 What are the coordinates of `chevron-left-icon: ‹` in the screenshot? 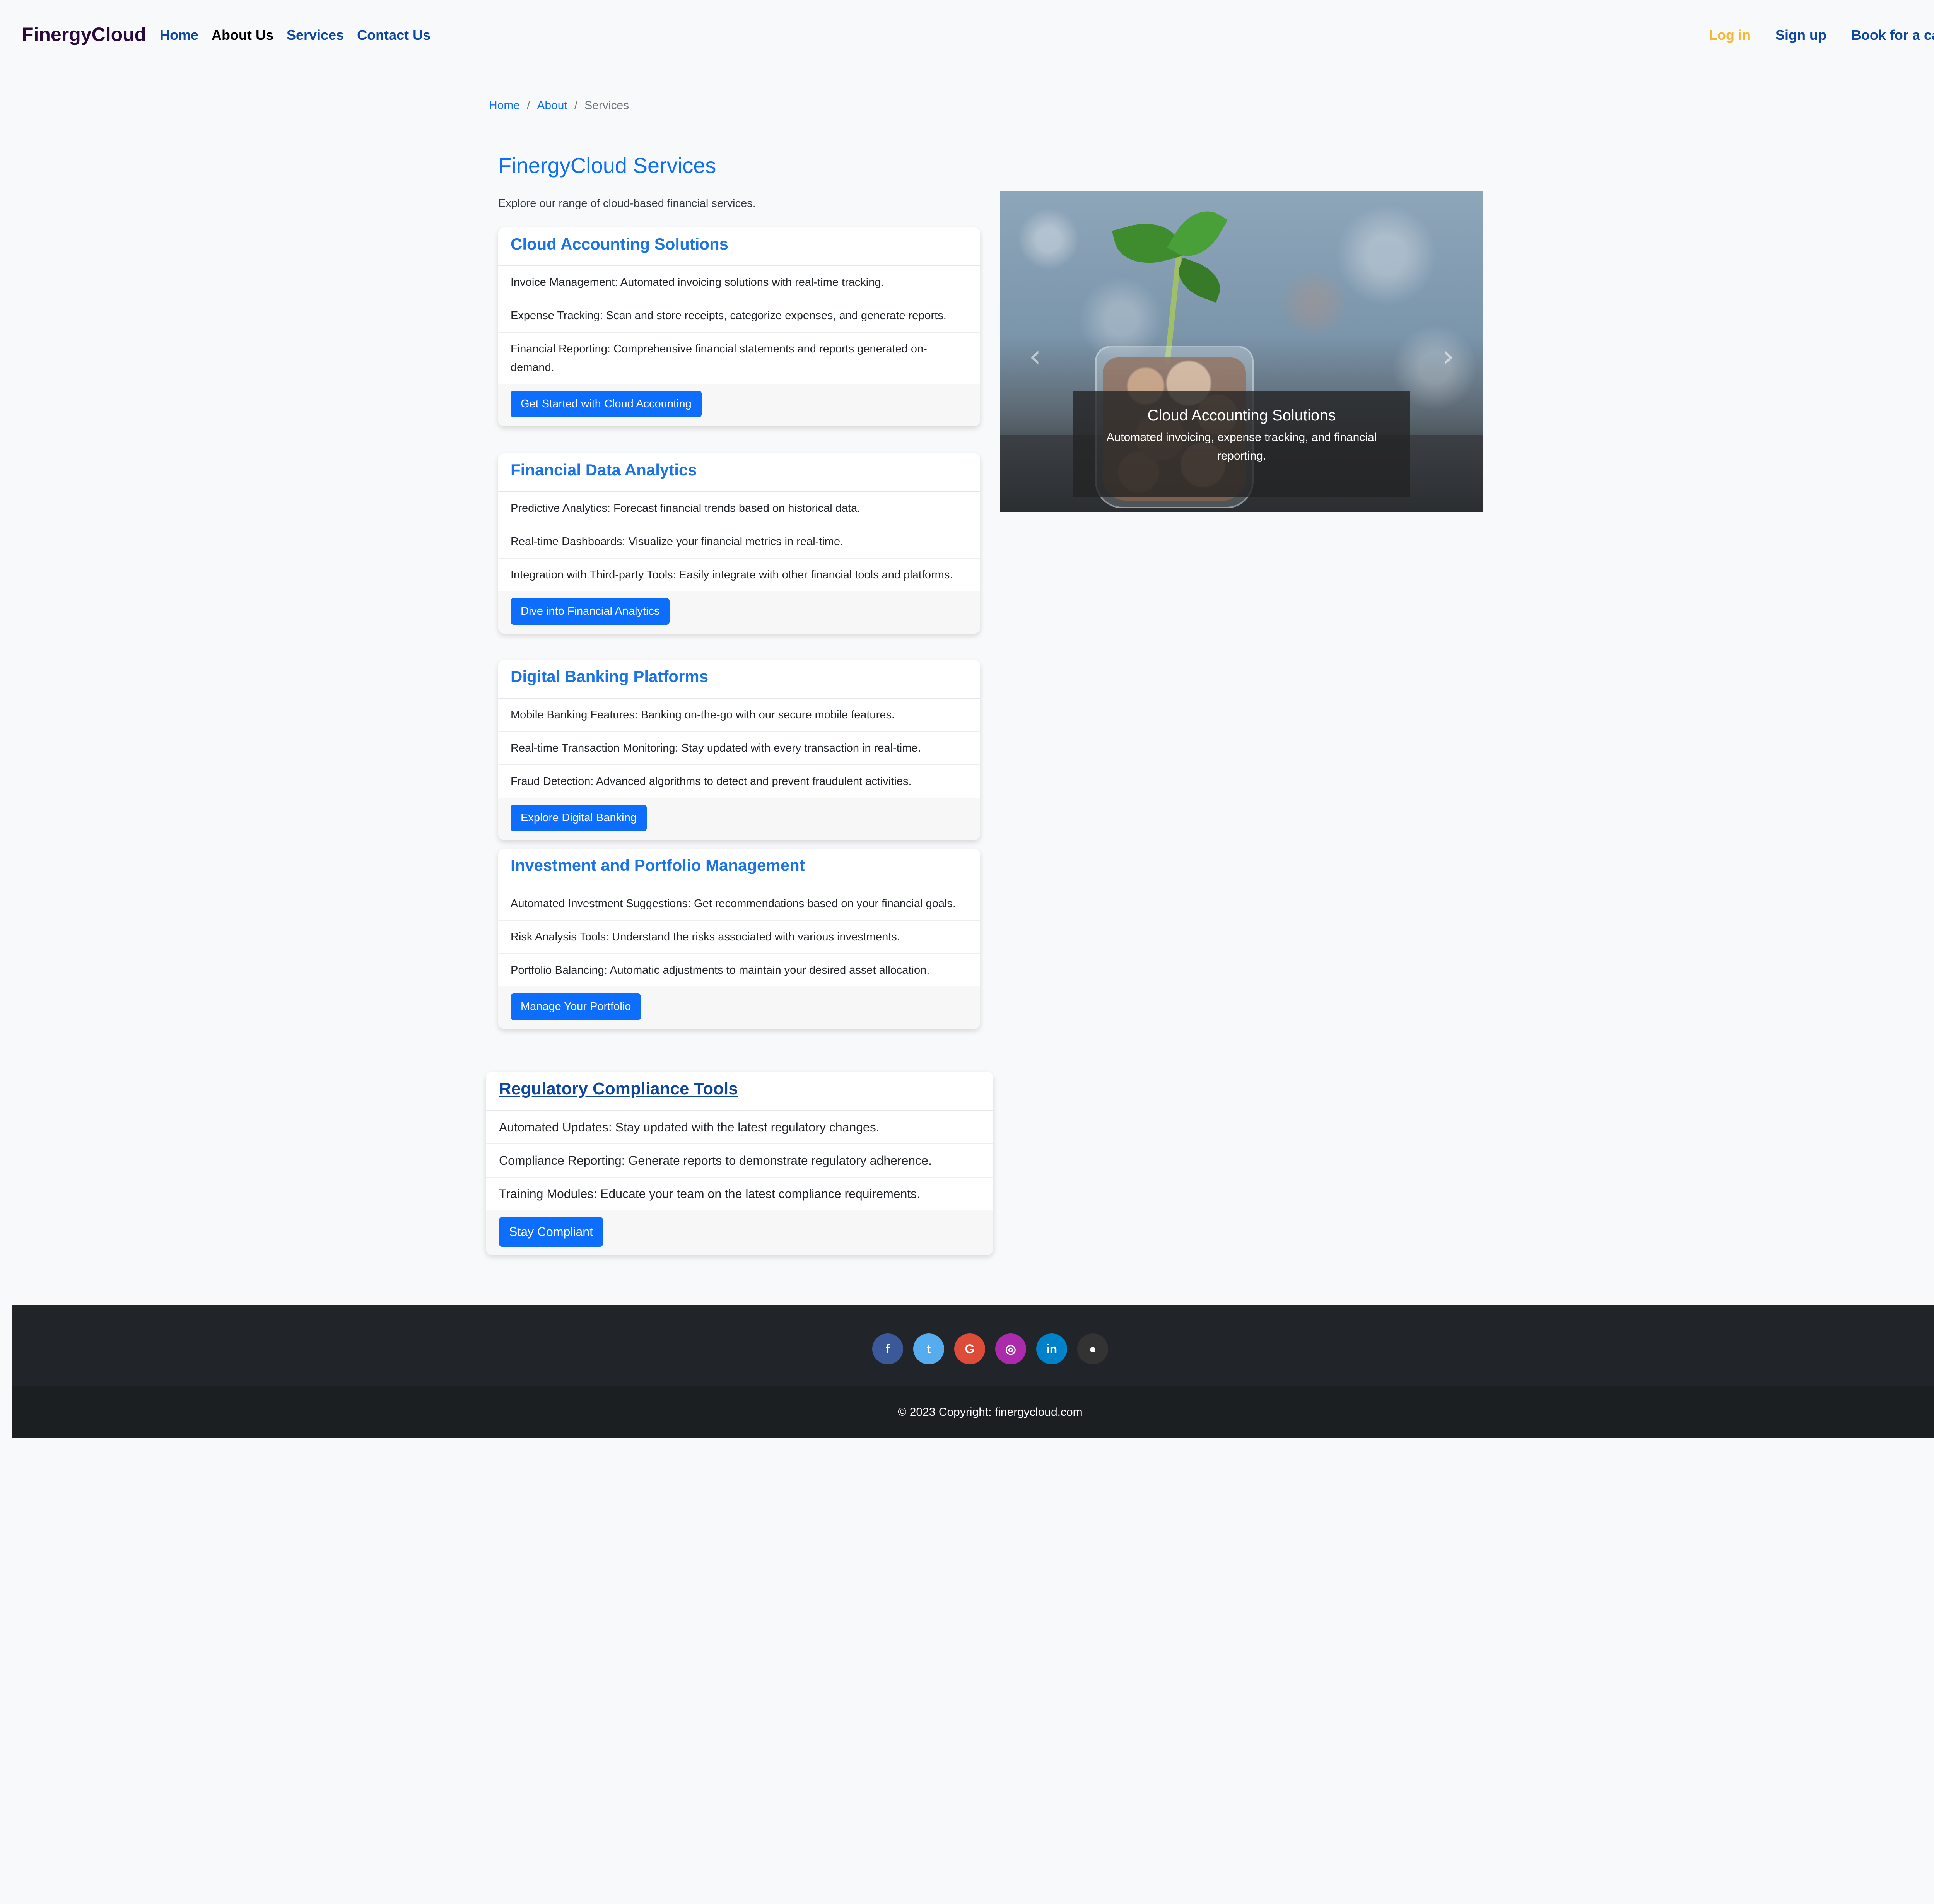 It's located at (1035, 356).